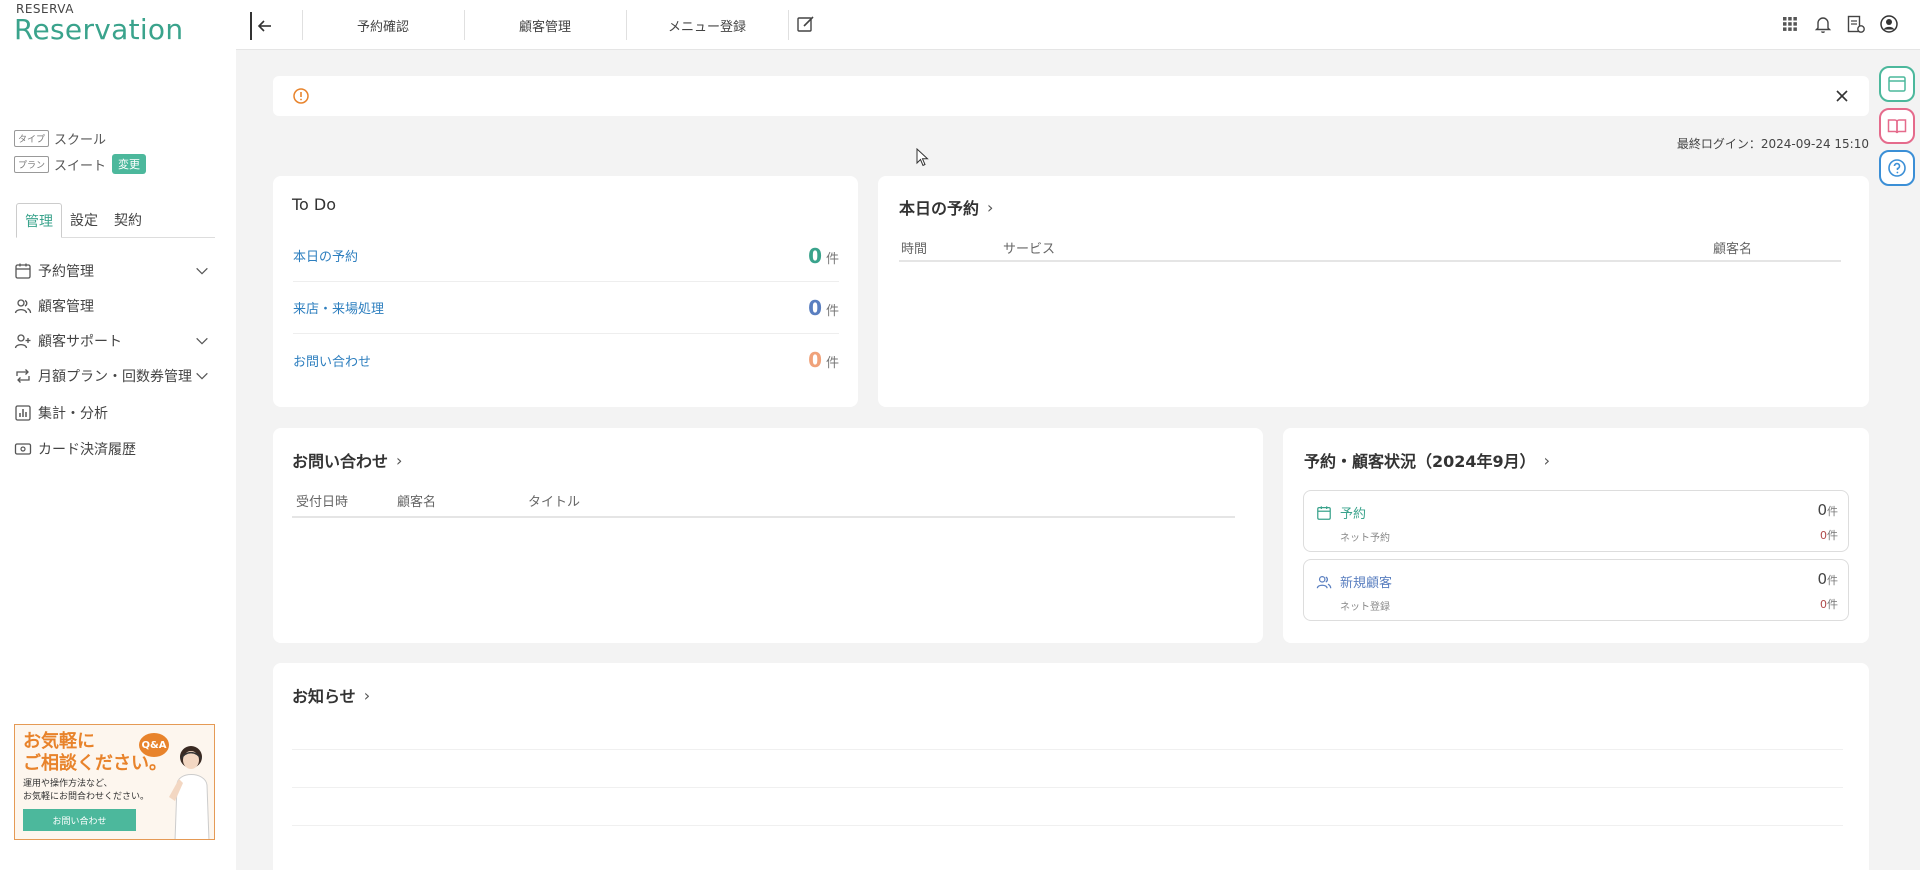 This screenshot has height=870, width=1920. I want to click on stat-label-text: 予約, so click(1353, 514).